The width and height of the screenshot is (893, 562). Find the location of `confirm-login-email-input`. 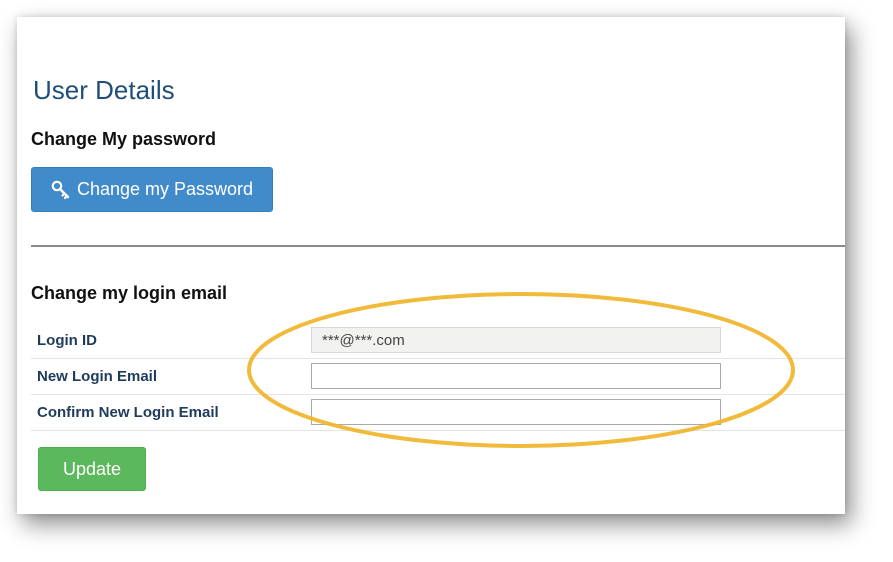

confirm-login-email-input is located at coordinates (516, 412).